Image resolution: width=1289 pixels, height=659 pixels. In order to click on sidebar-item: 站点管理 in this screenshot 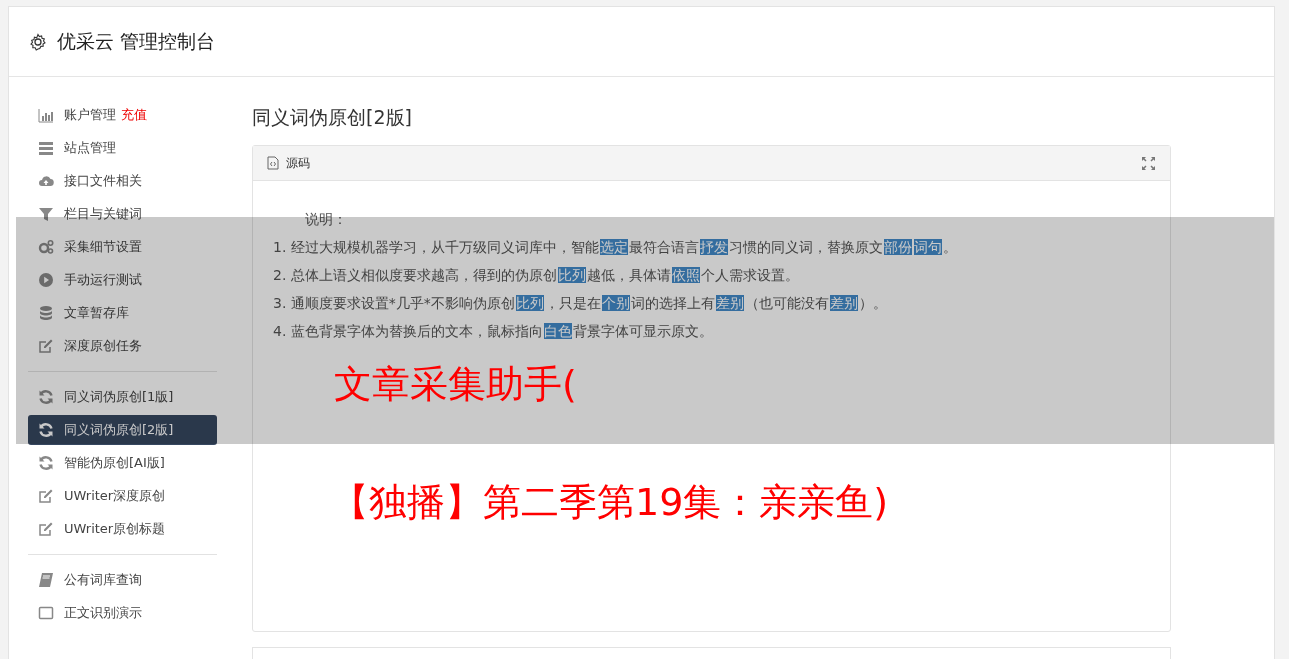, I will do `click(122, 148)`.